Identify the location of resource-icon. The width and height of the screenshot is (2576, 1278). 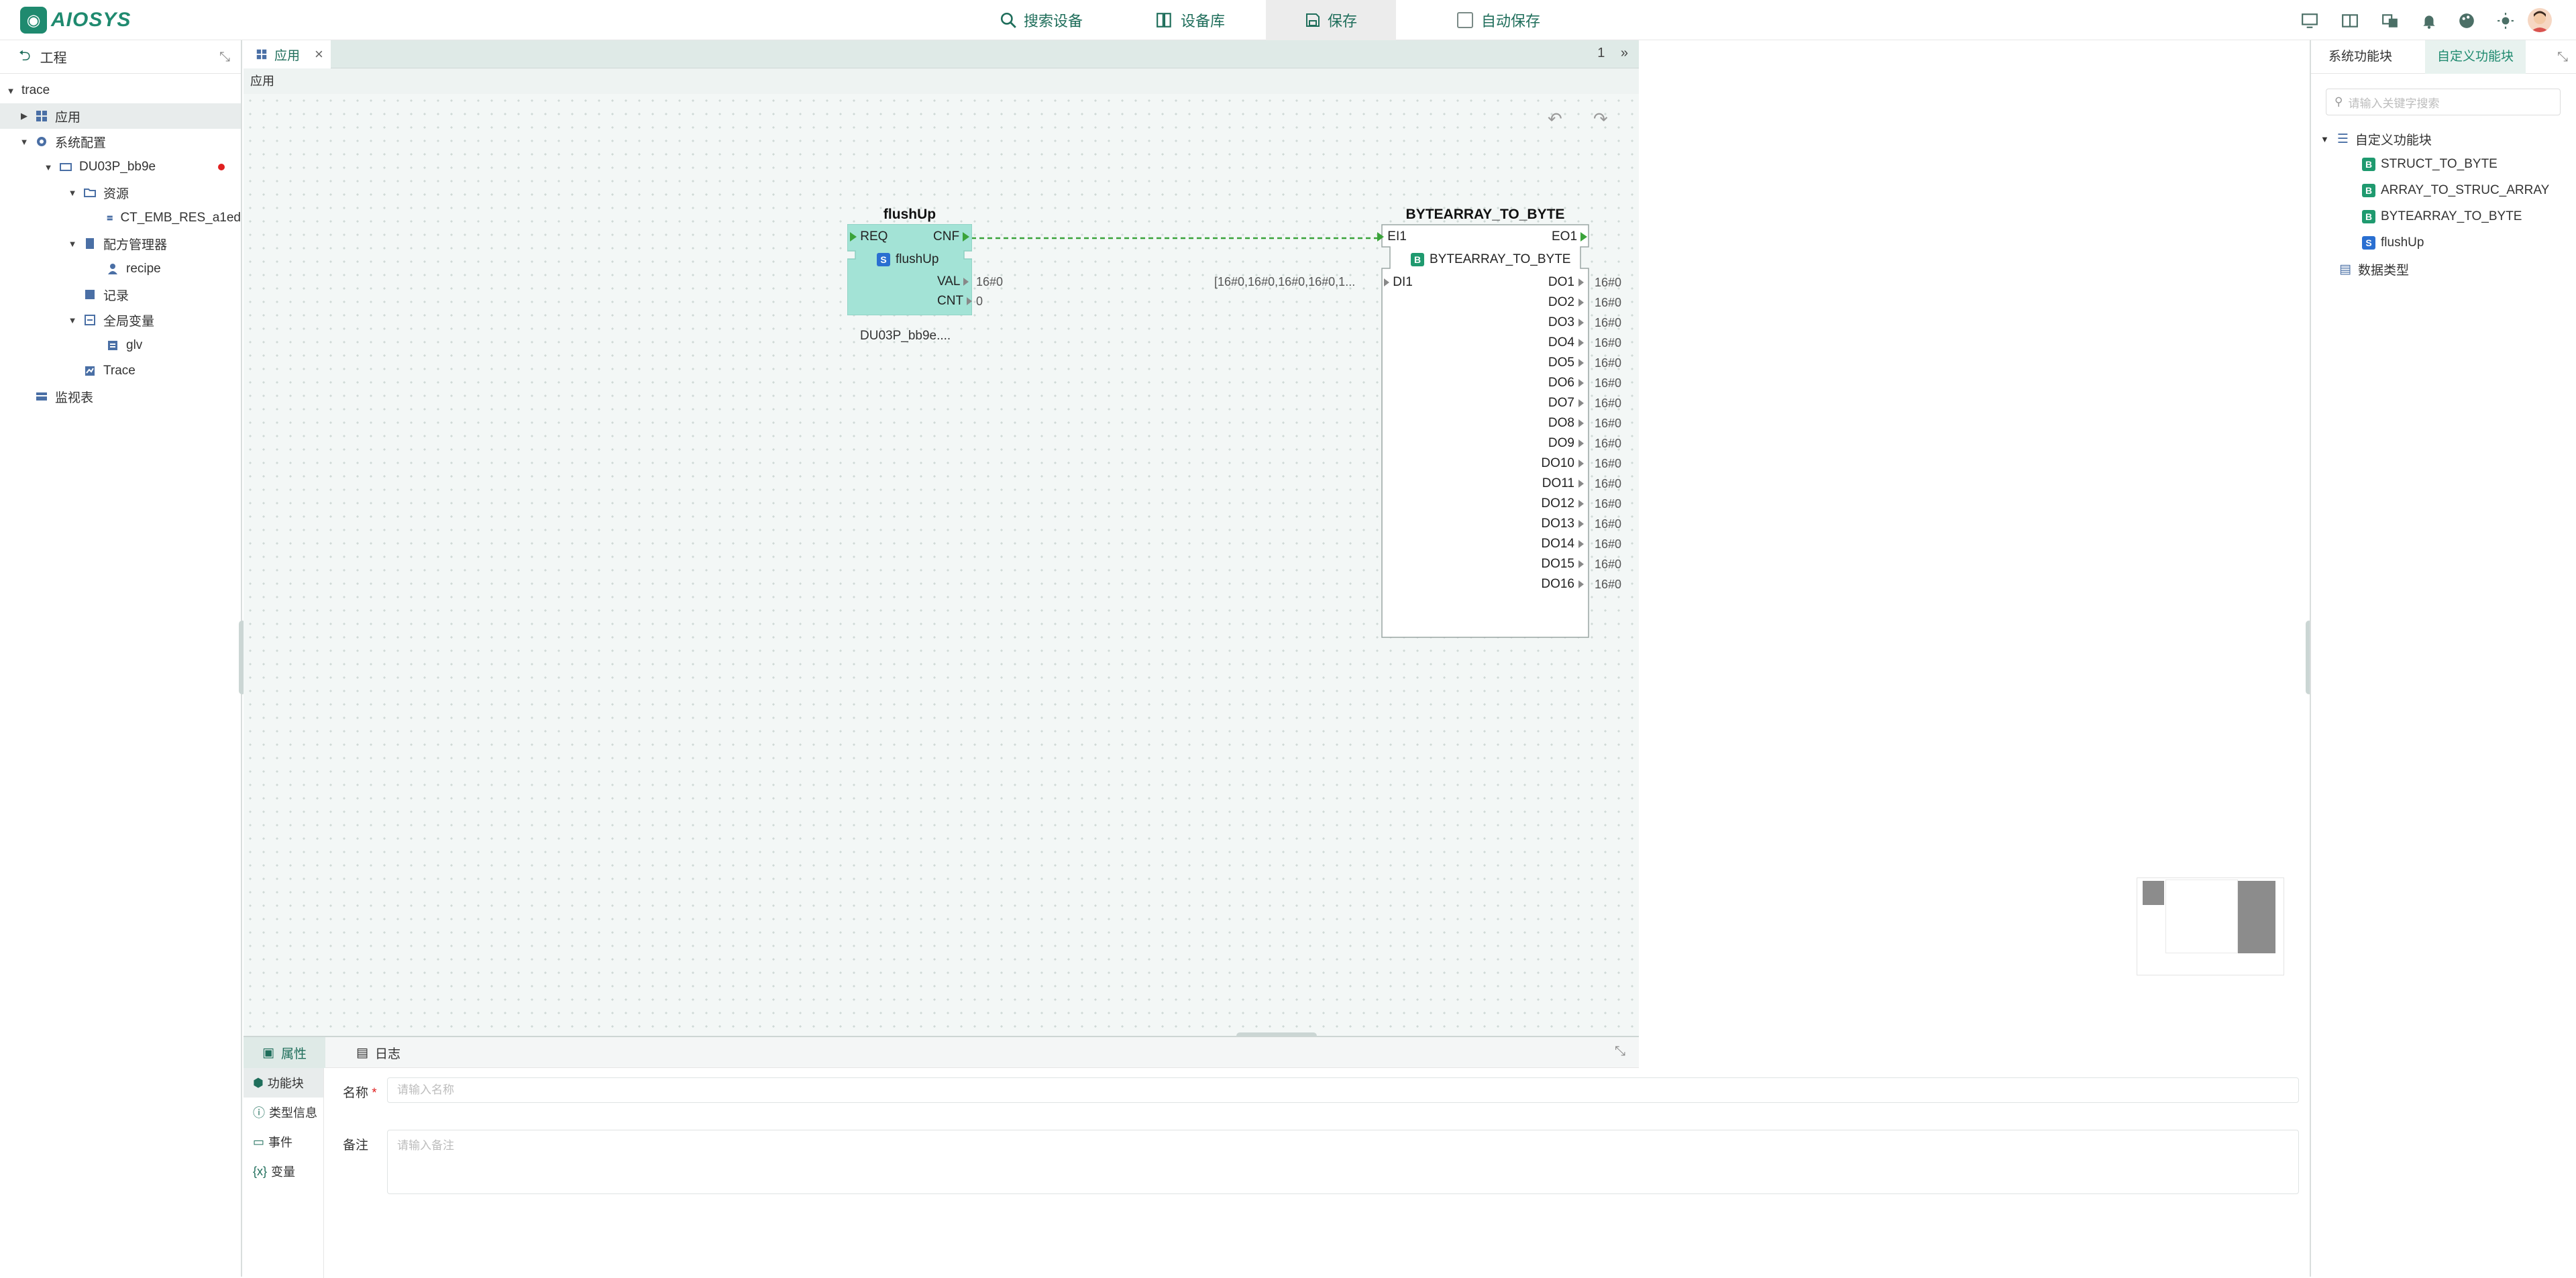
(110, 218).